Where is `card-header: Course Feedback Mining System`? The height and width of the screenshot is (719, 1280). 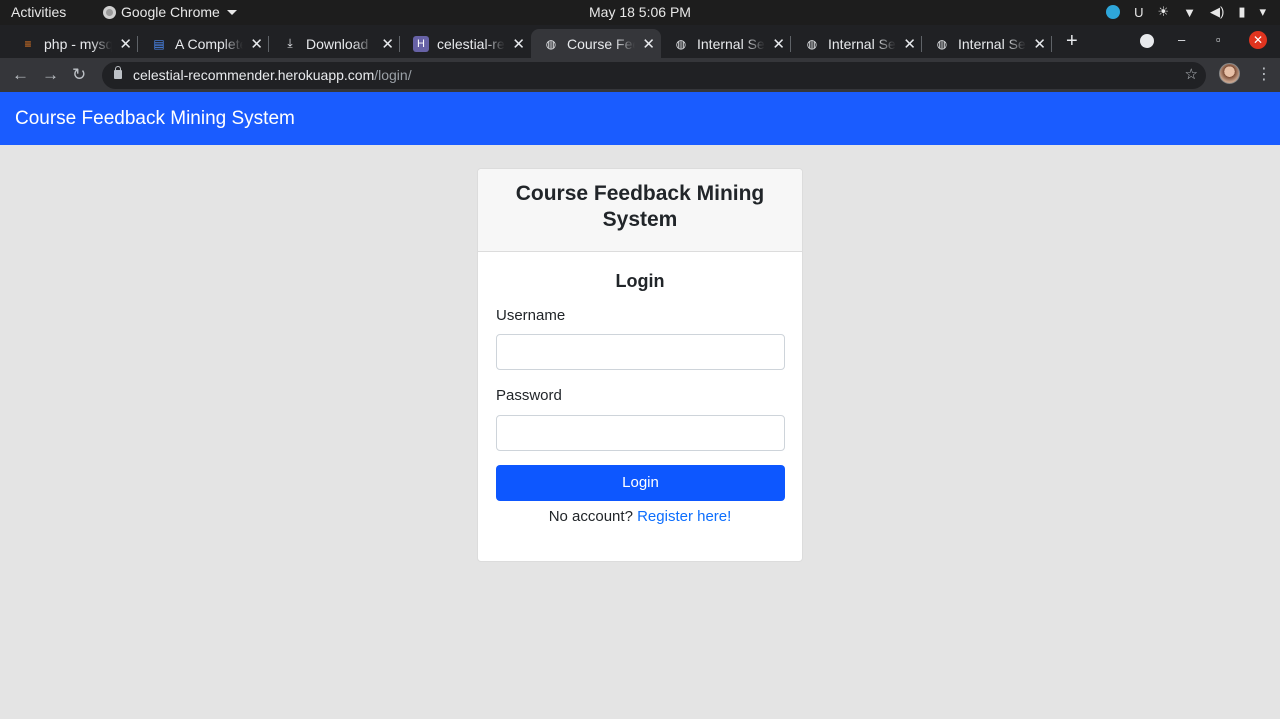
card-header: Course Feedback Mining System is located at coordinates (640, 210).